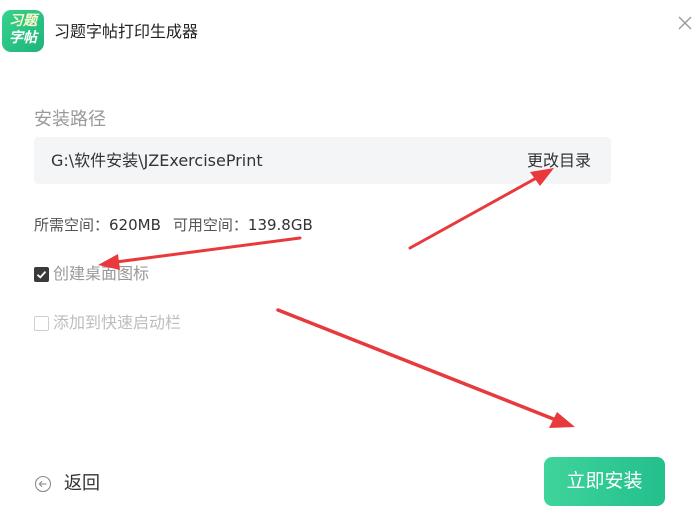  I want to click on back-arrow-icon, so click(43, 484).